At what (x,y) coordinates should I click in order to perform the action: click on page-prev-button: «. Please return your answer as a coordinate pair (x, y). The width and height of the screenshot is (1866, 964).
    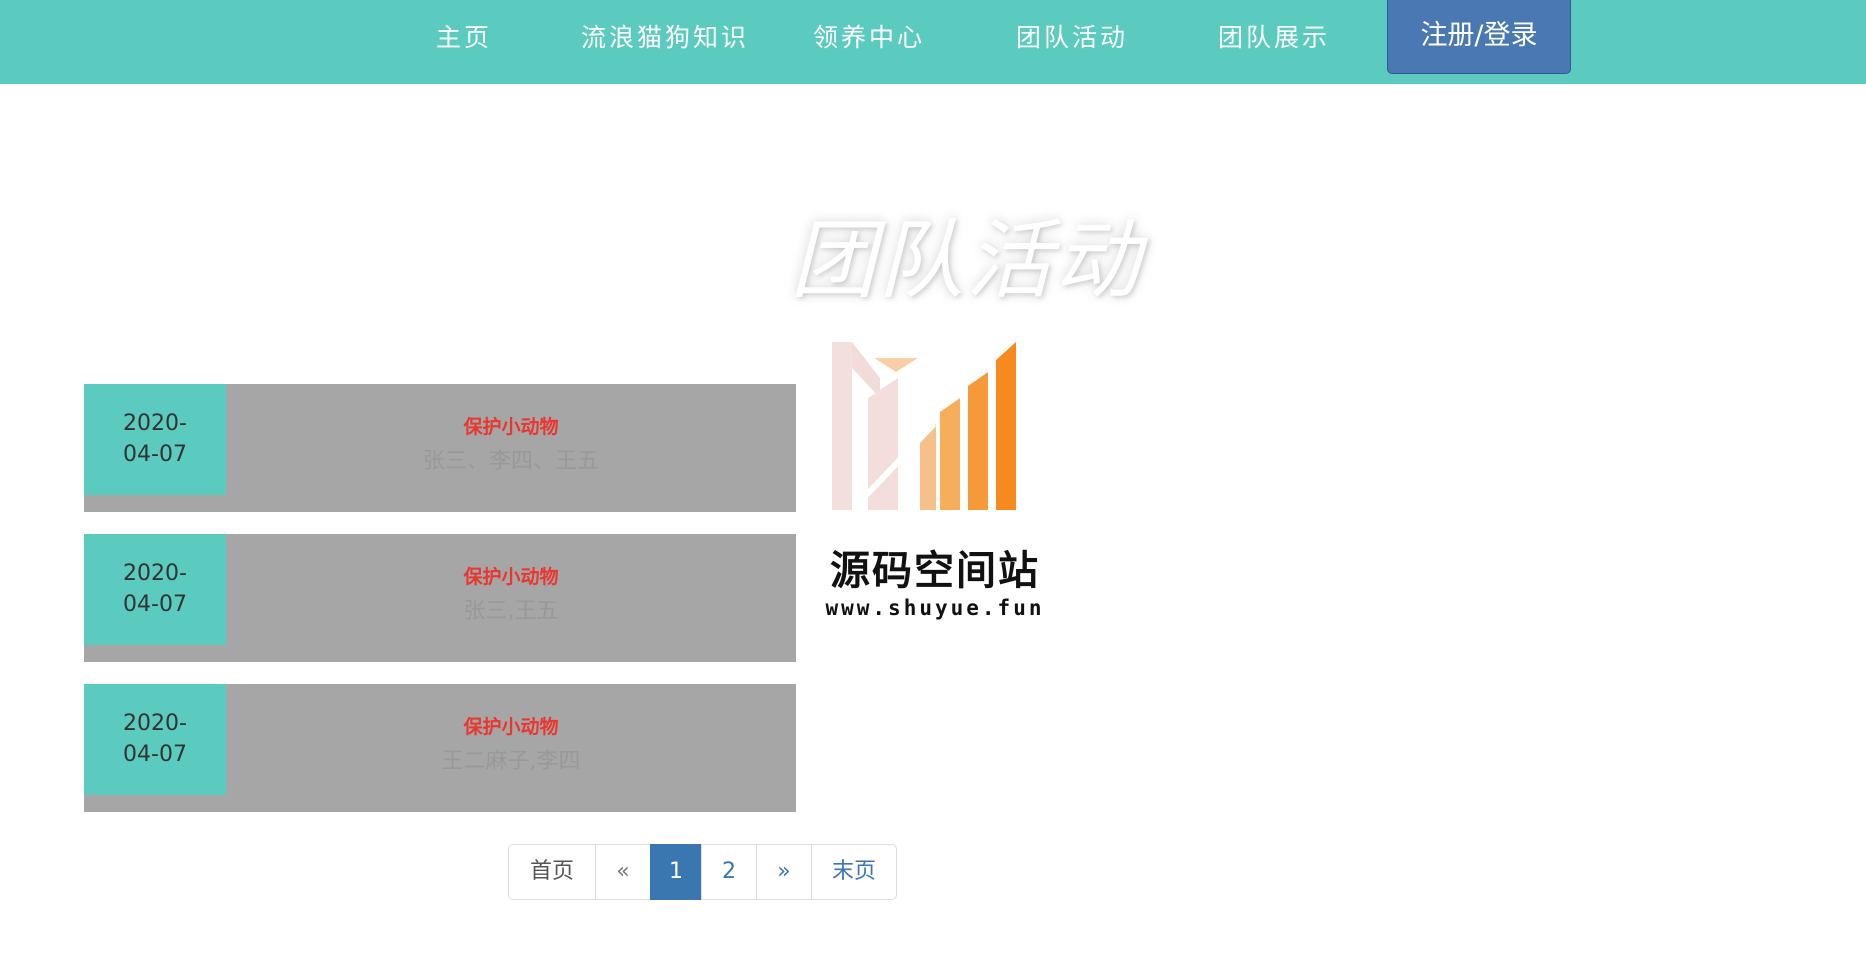
    Looking at the image, I should click on (623, 872).